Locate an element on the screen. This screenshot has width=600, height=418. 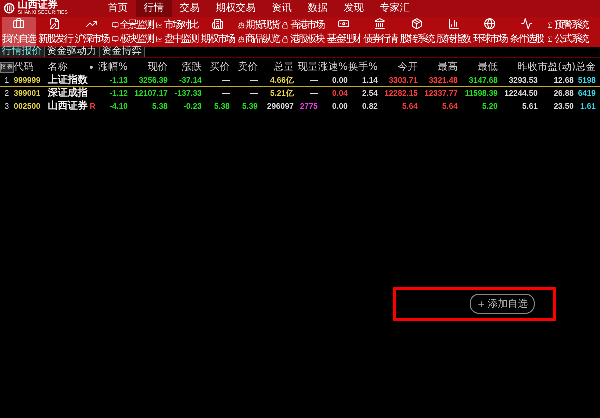
table-cell-text: 23.50 is located at coordinates (563, 106).